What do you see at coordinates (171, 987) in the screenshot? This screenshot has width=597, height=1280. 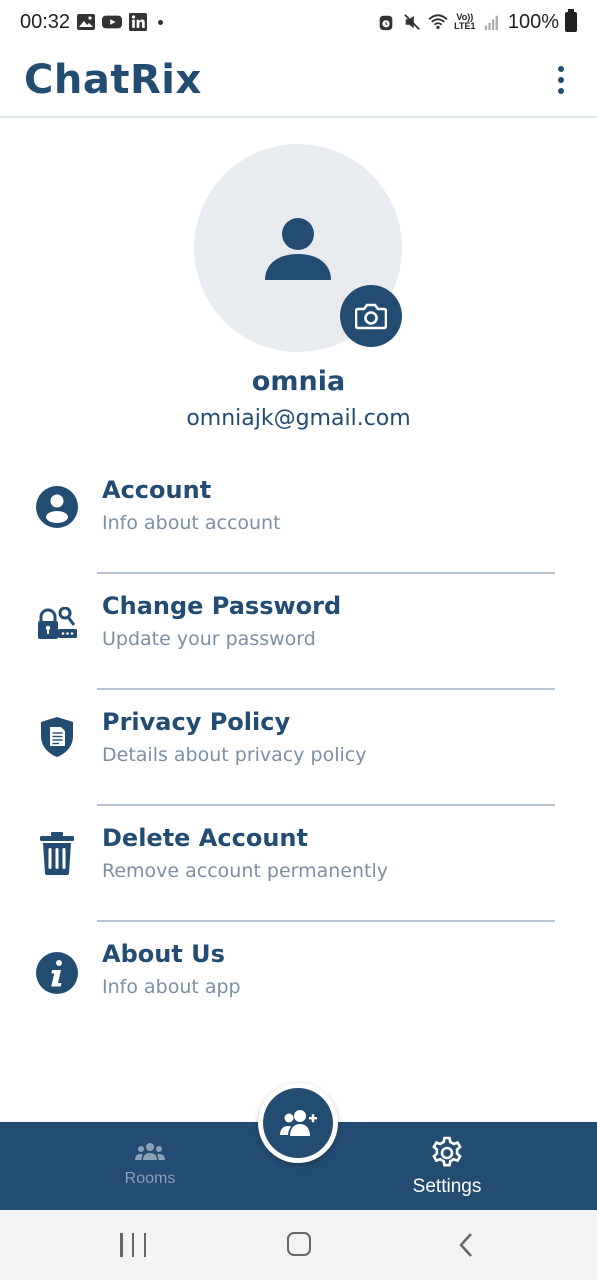 I see `item-subtitle: Info about app` at bounding box center [171, 987].